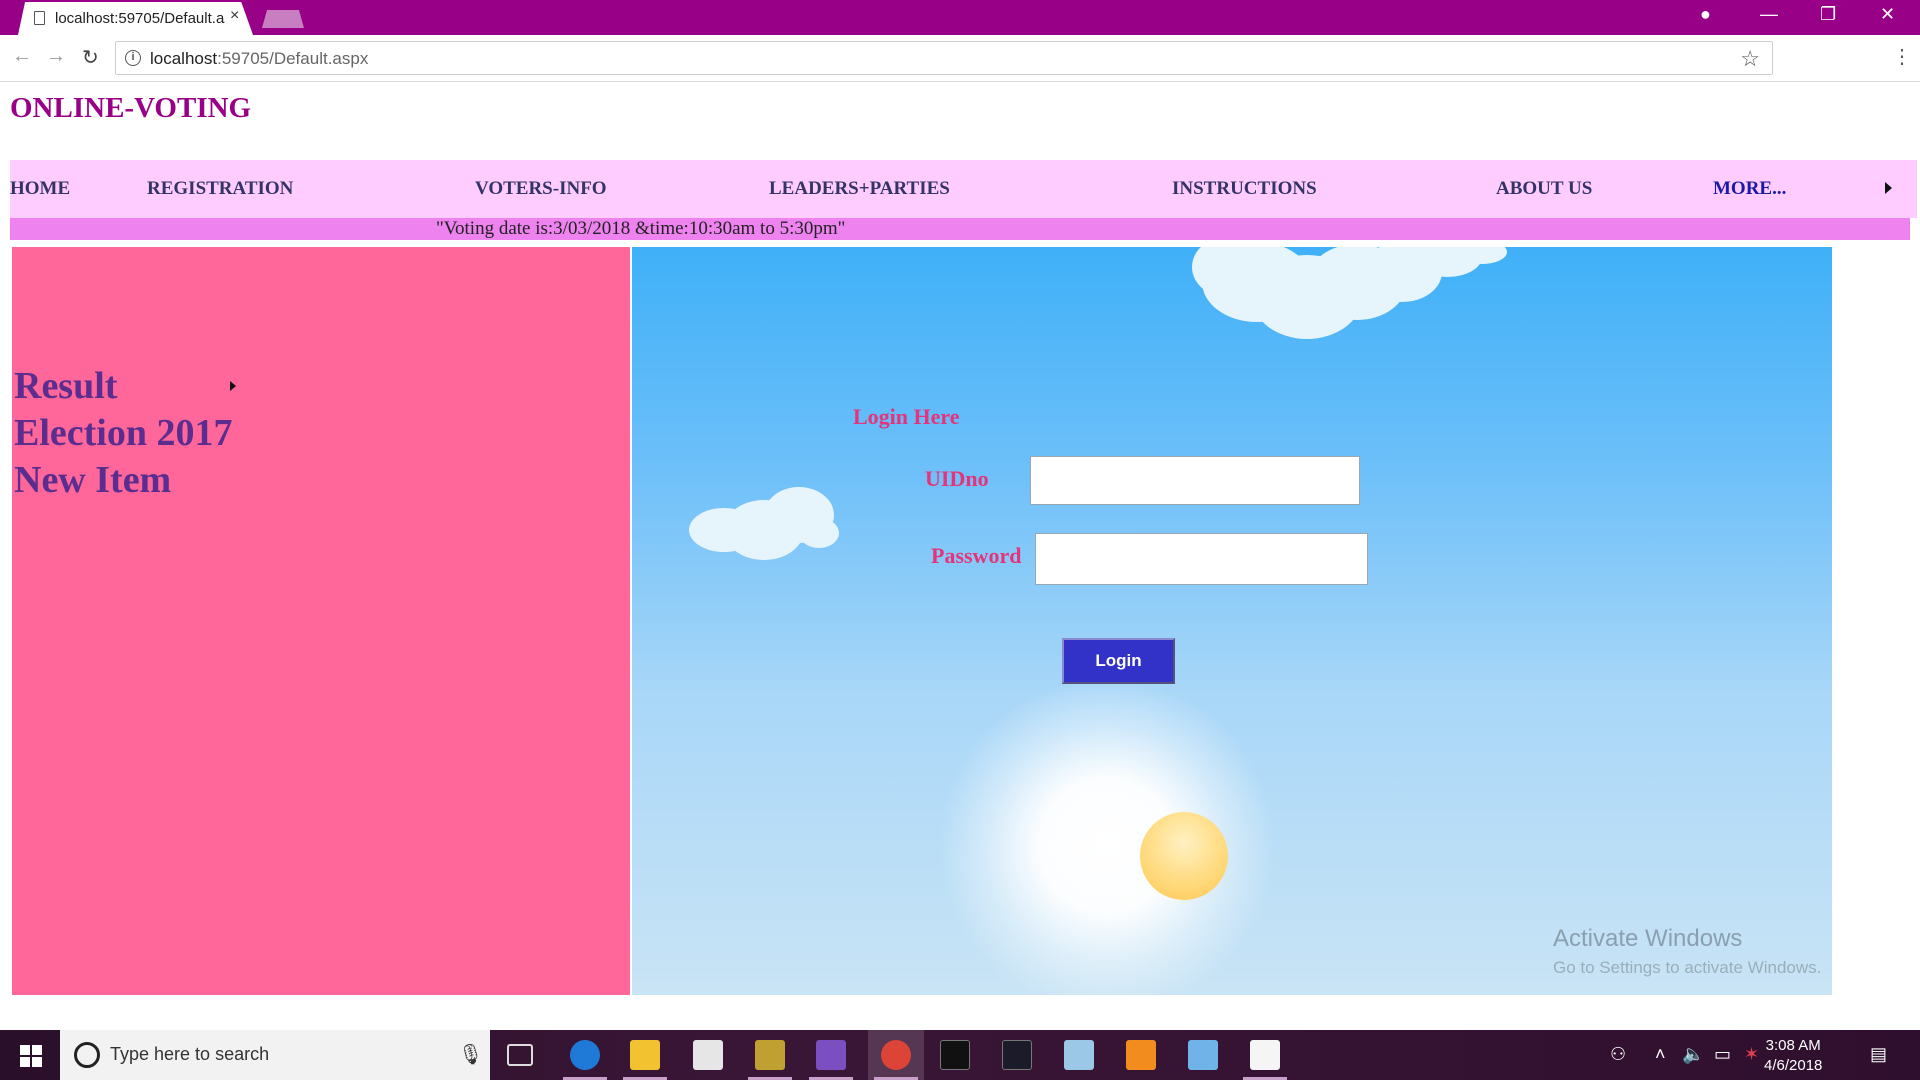 The image size is (1920, 1080). Describe the element at coordinates (1107, 835) in the screenshot. I see `sun-glow` at that location.